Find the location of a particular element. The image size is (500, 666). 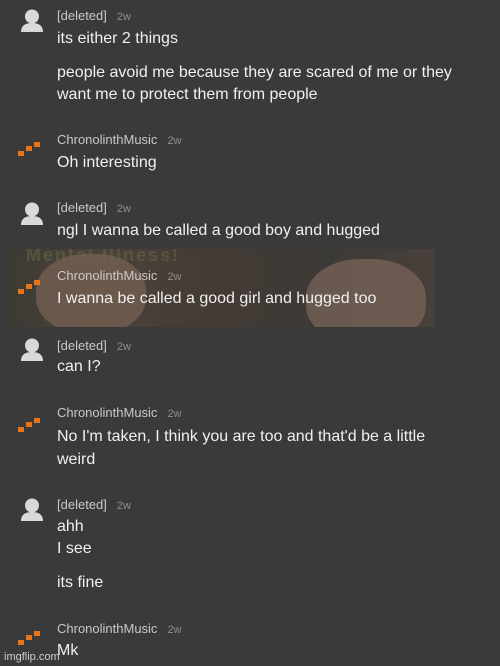

comment-text: weird is located at coordinates (76, 459).